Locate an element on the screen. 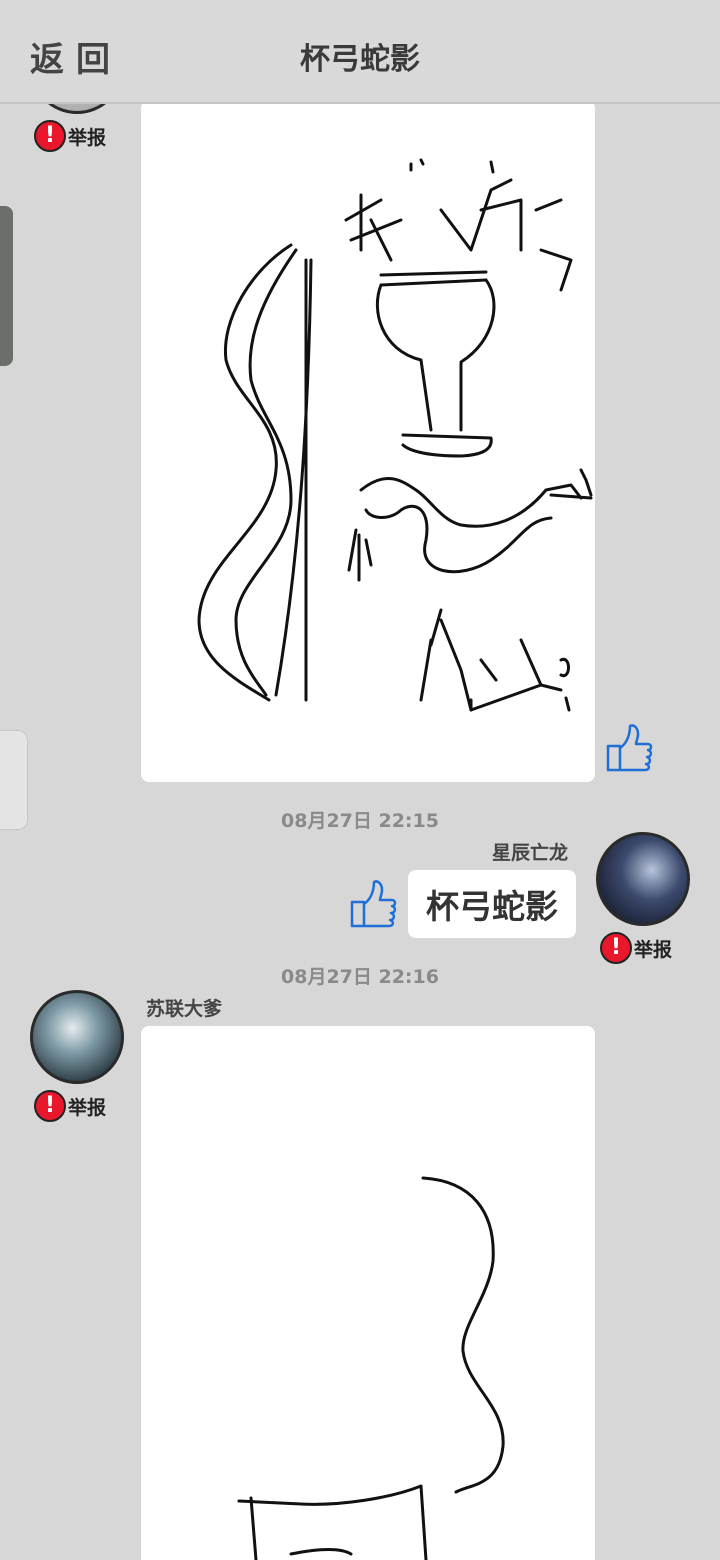 Image resolution: width=720 pixels, height=1560 pixels. side-drawer-handle is located at coordinates (6, 286).